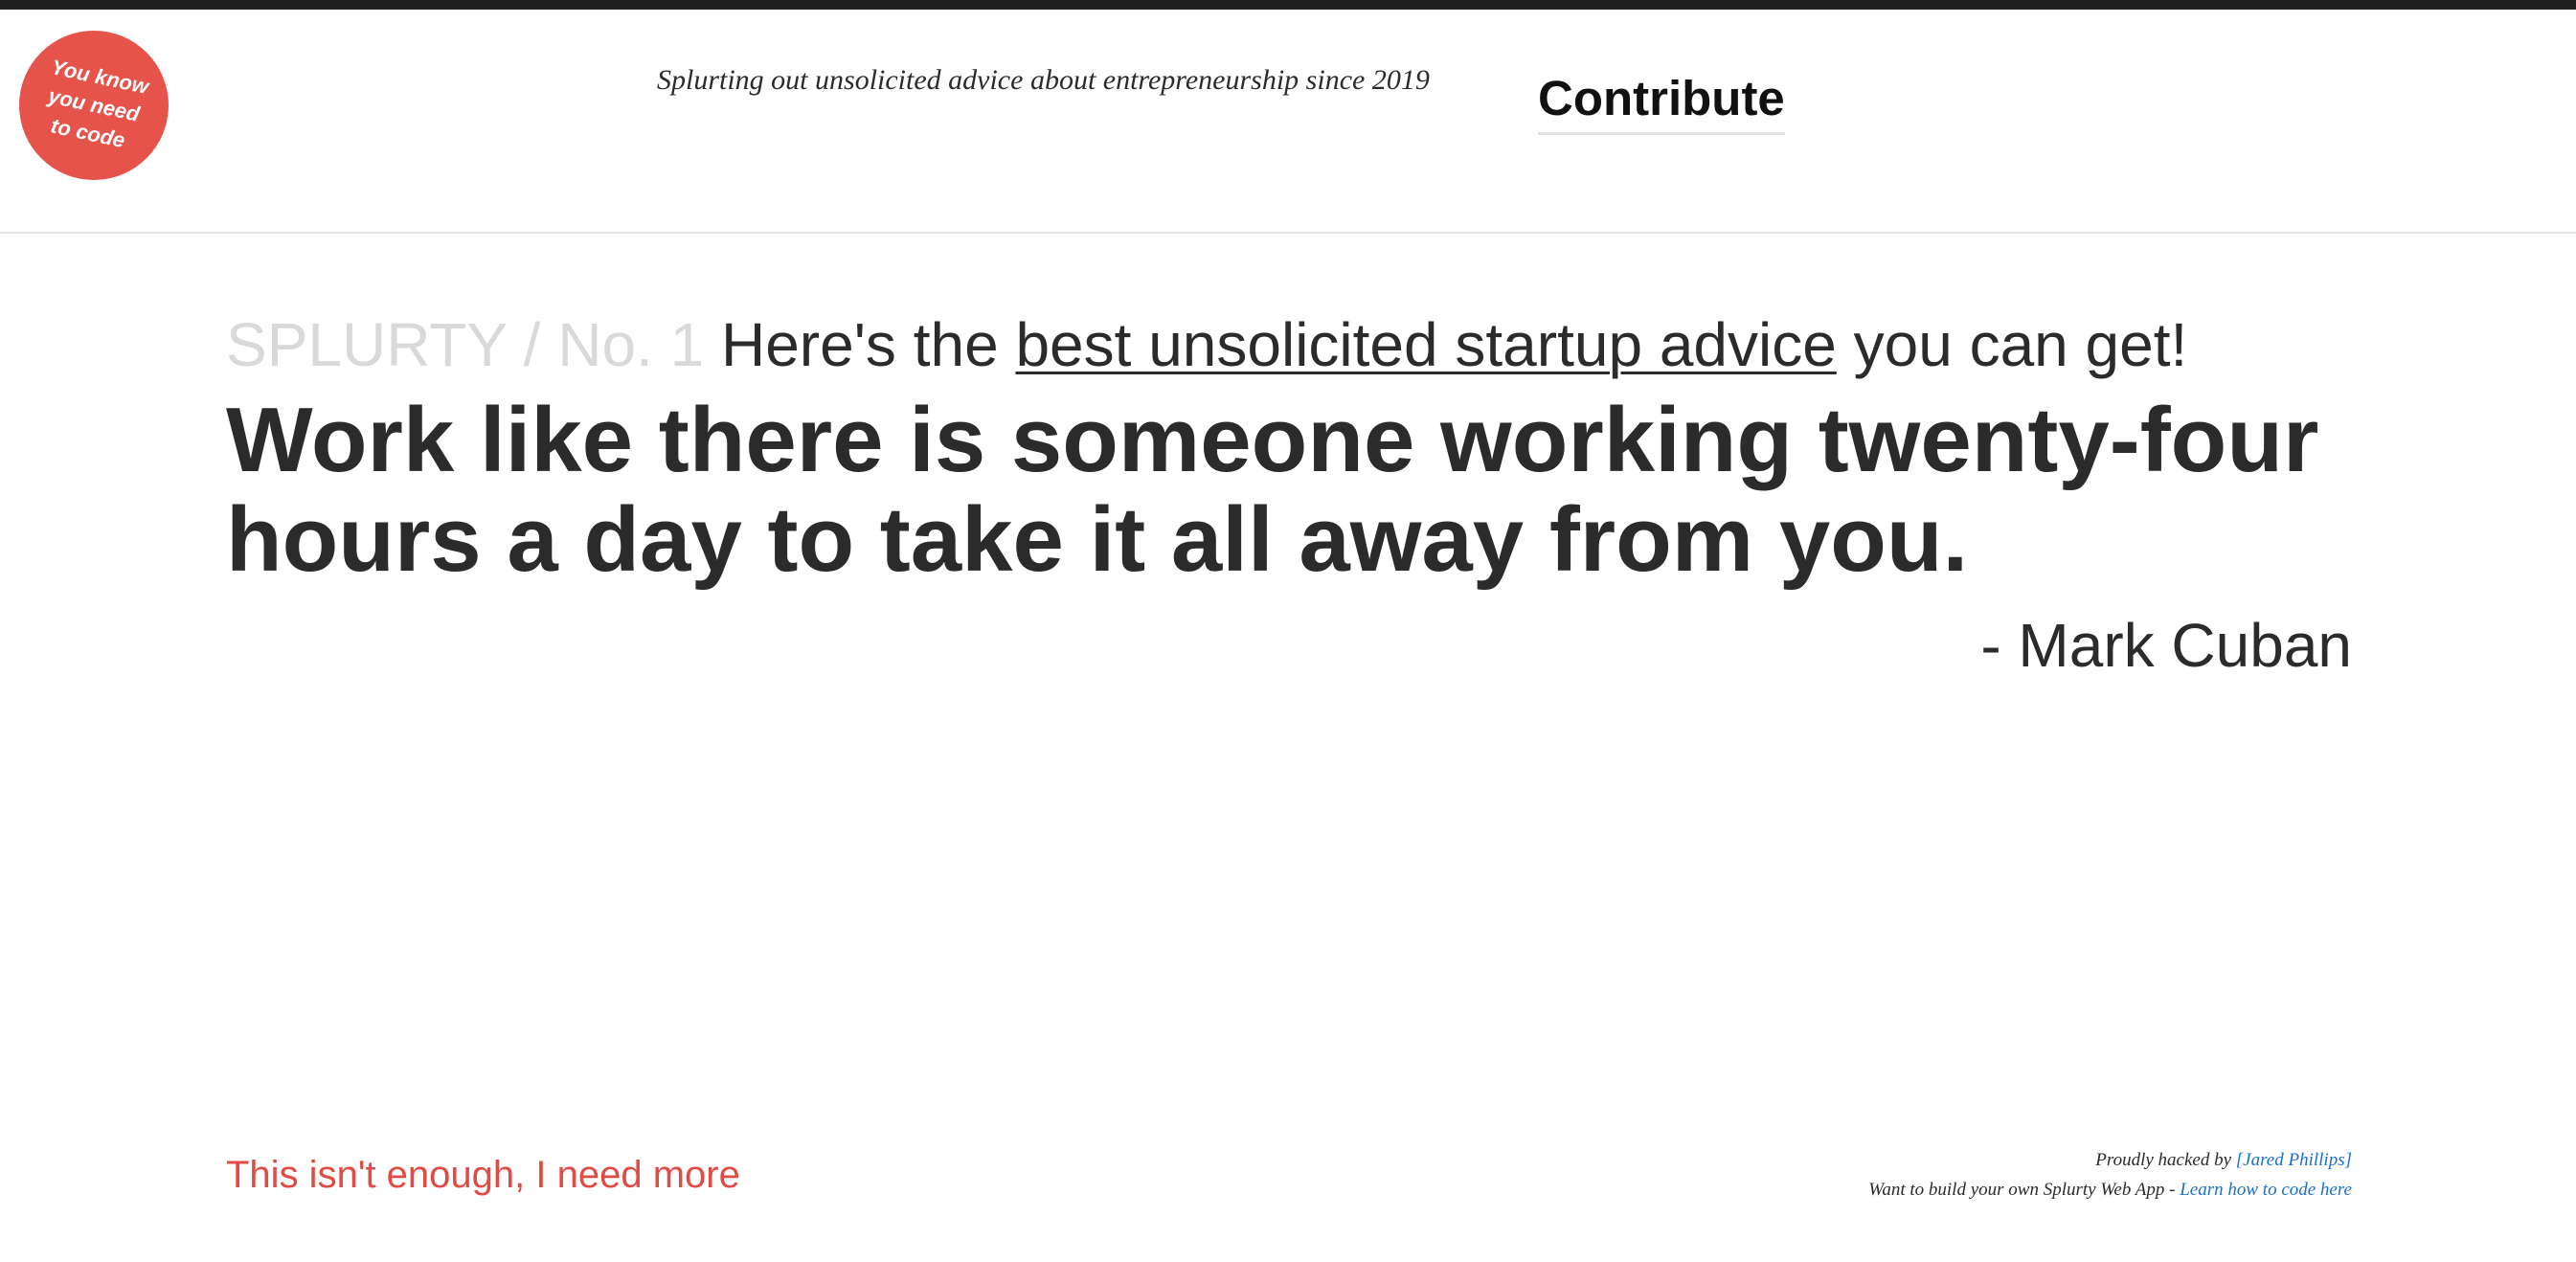 The width and height of the screenshot is (2576, 1262). What do you see at coordinates (2163, 1160) in the screenshot?
I see `credit-prefix: Proudly hacked by` at bounding box center [2163, 1160].